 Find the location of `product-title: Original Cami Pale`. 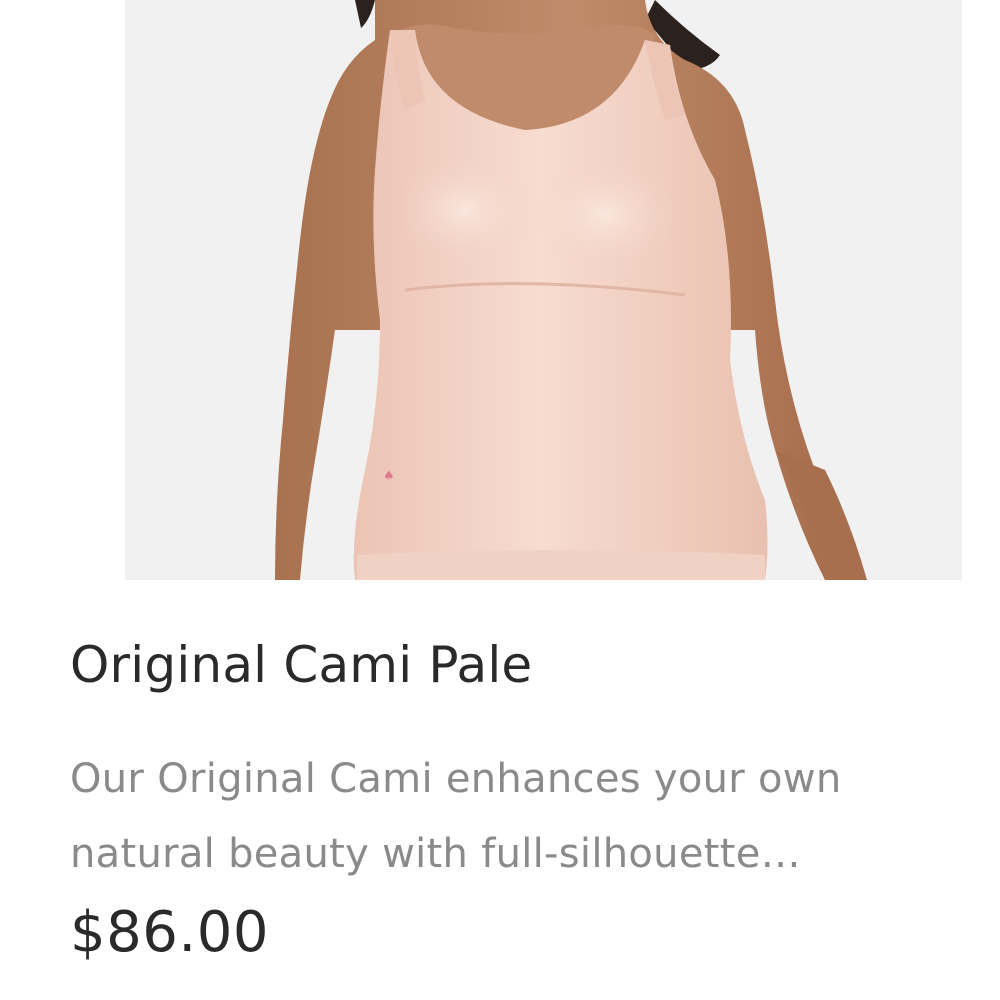

product-title: Original Cami Pale is located at coordinates (301, 665).